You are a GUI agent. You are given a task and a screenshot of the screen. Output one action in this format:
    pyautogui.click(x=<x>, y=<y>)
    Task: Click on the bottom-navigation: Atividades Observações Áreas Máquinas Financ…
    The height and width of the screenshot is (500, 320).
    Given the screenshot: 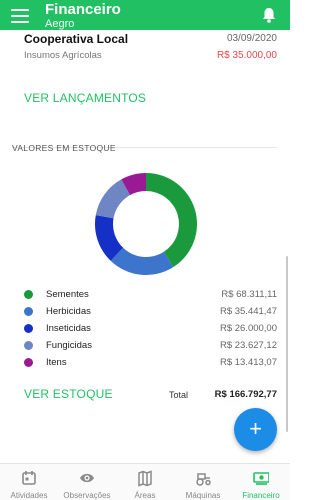 What is the action you would take?
    pyautogui.click(x=145, y=481)
    